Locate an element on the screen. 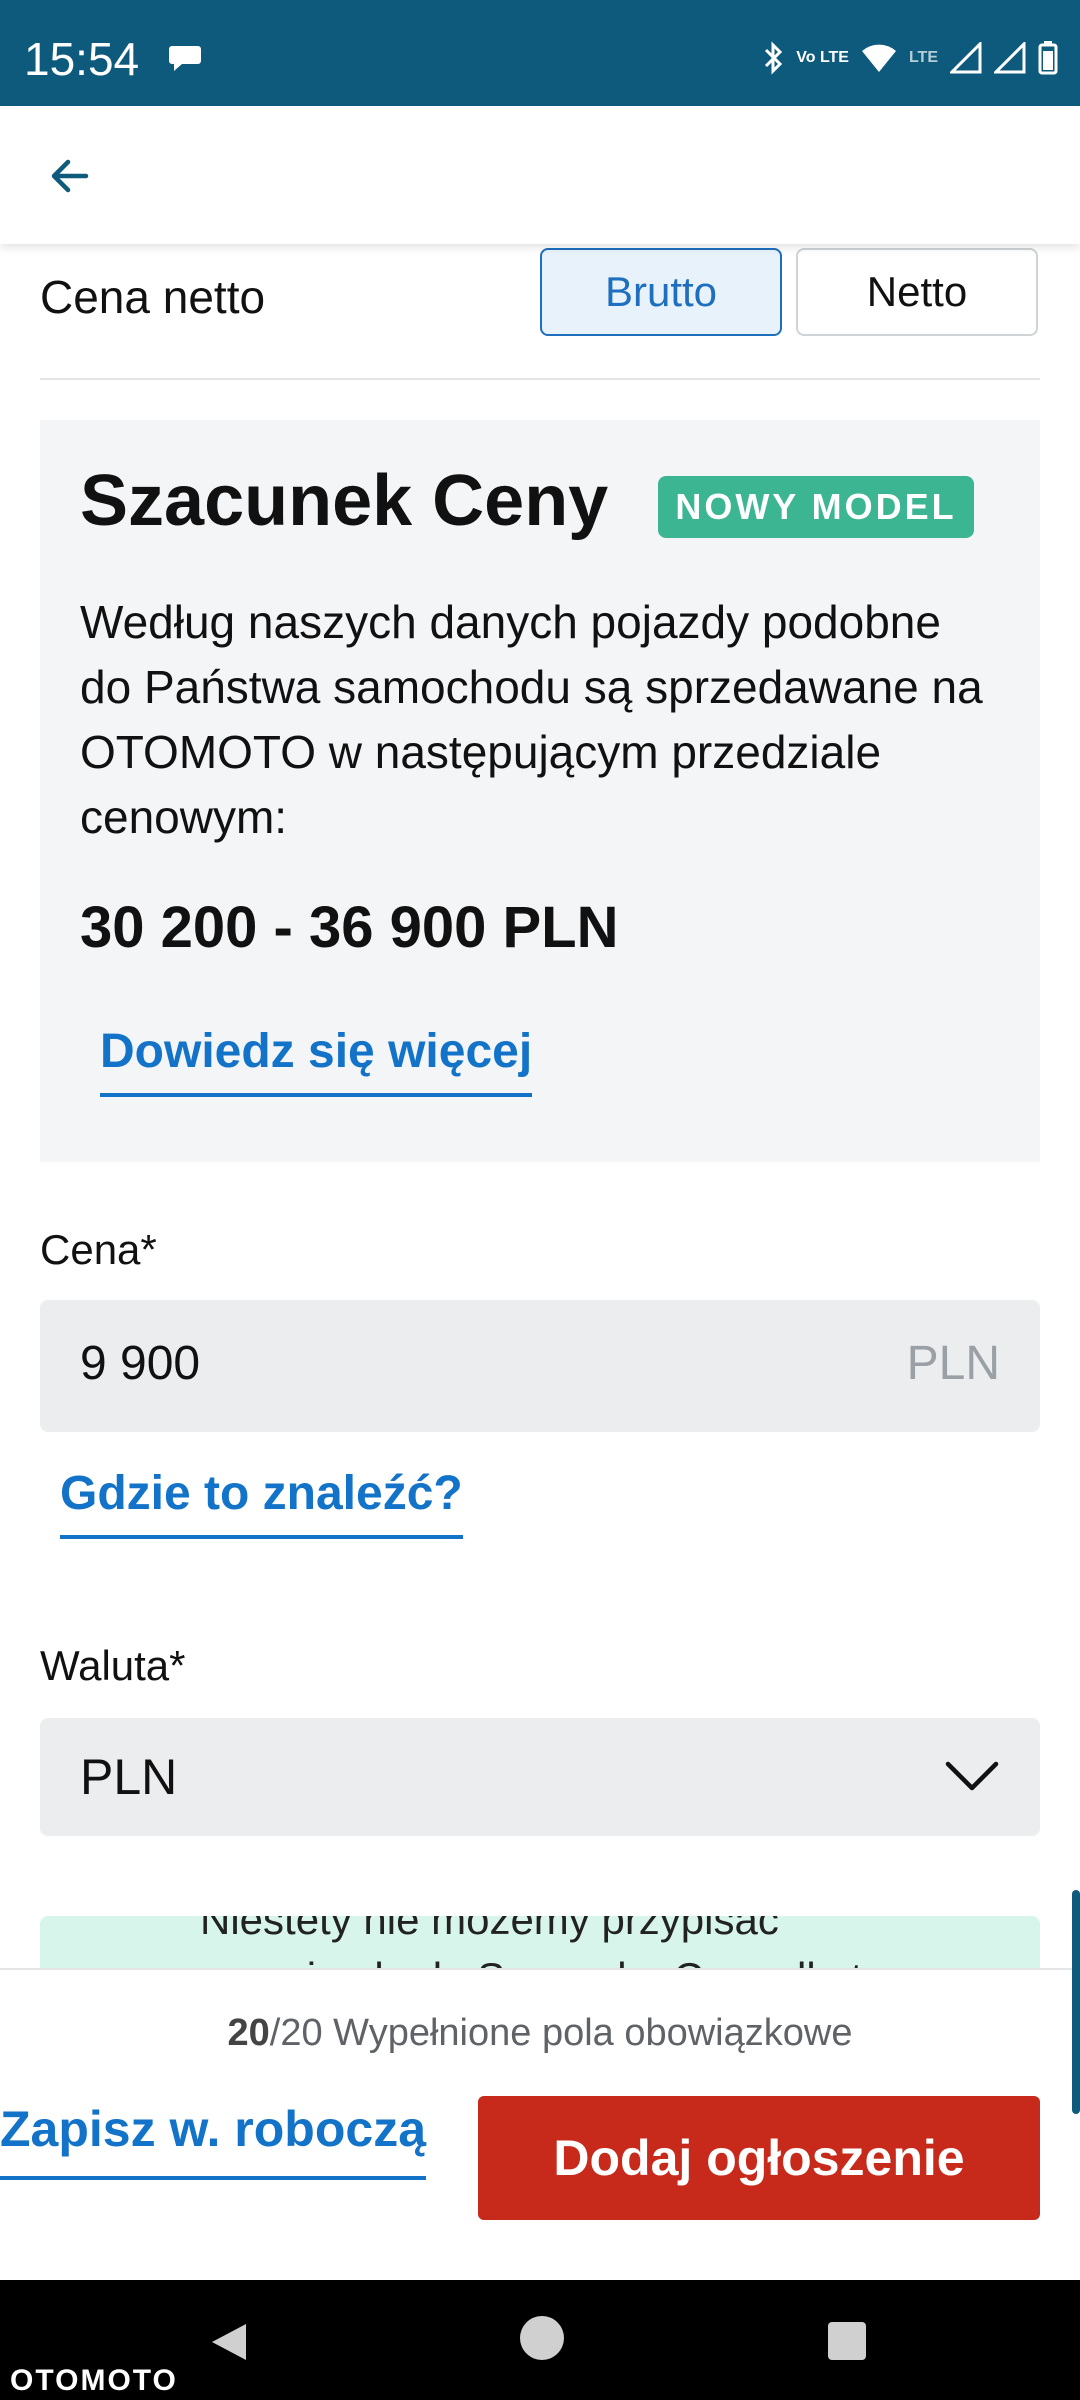 This screenshot has width=1080, height=2400. wifi-icon is located at coordinates (878, 58).